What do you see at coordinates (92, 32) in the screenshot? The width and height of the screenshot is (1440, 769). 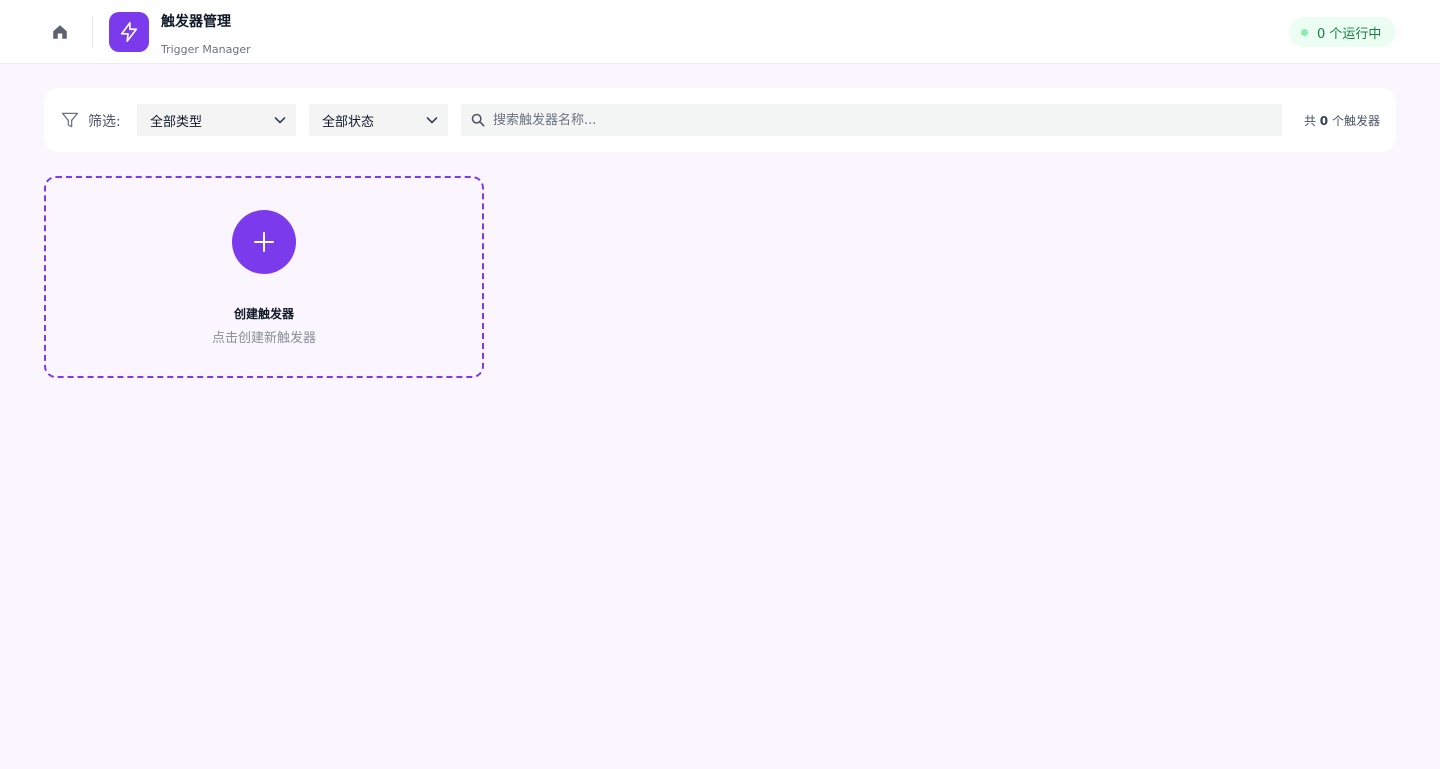 I see `header-divider` at bounding box center [92, 32].